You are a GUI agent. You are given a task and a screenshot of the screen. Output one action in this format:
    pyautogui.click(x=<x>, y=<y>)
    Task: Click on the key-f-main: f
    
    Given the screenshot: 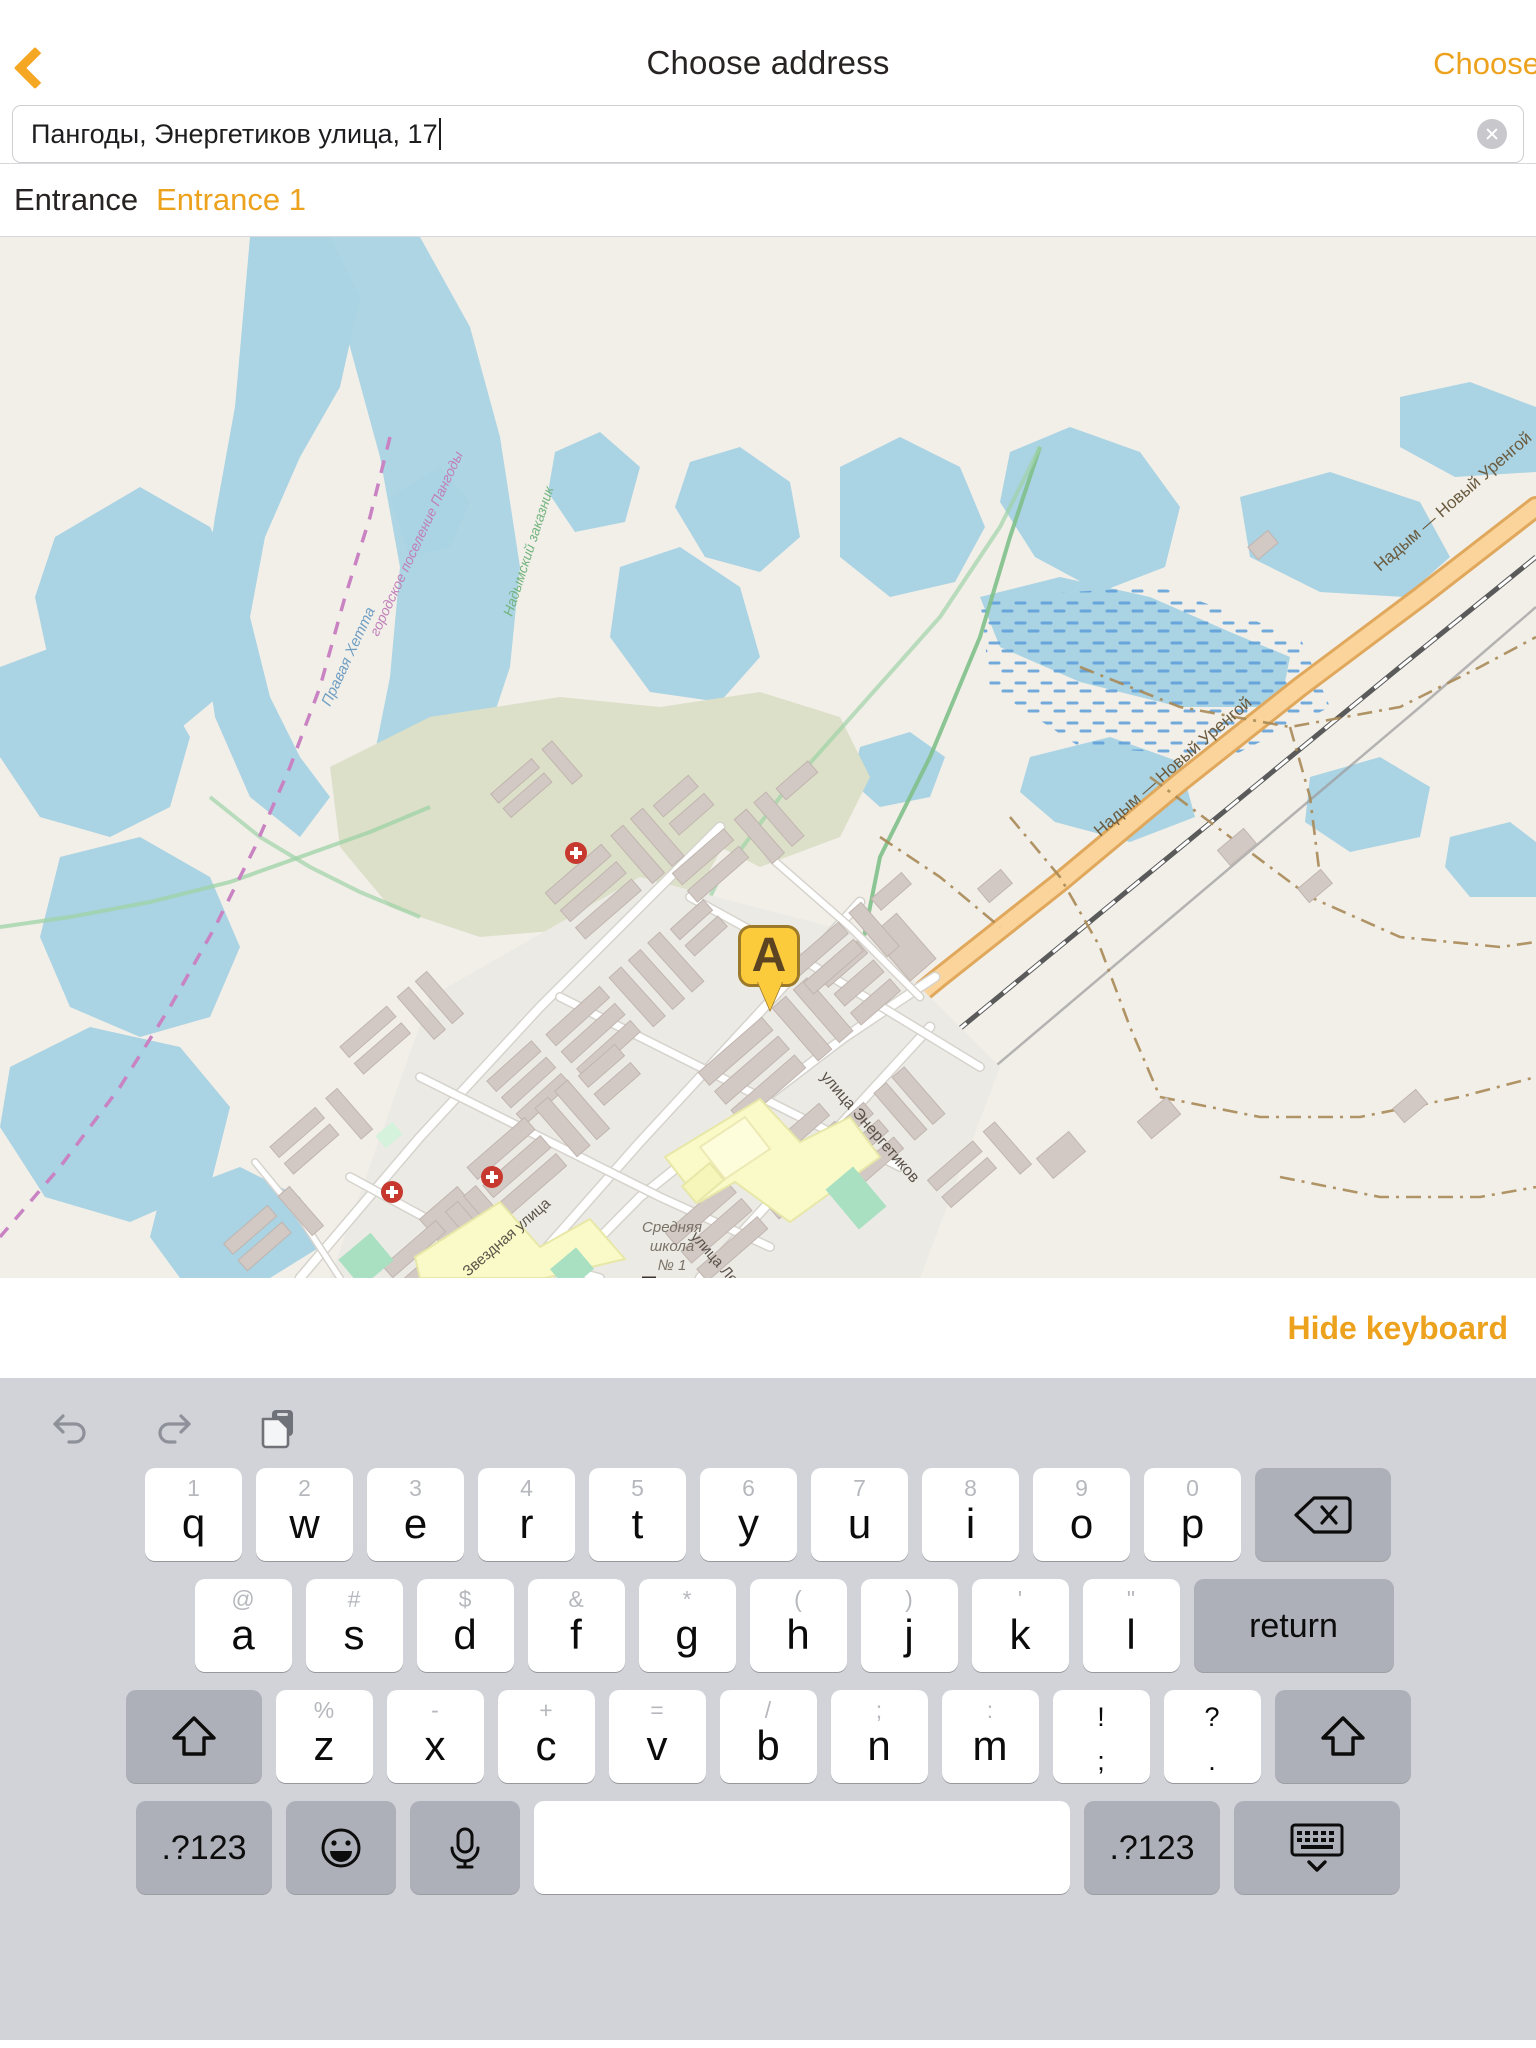 What is the action you would take?
    pyautogui.click(x=576, y=1634)
    